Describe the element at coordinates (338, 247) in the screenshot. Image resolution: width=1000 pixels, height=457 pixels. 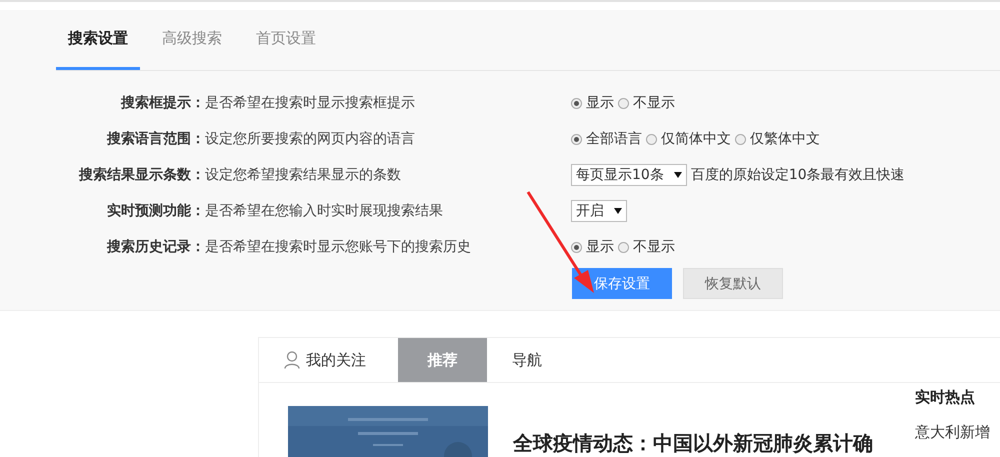
I see `setting-description: 是否希望在搜索时显示您账号下的搜索历史` at that location.